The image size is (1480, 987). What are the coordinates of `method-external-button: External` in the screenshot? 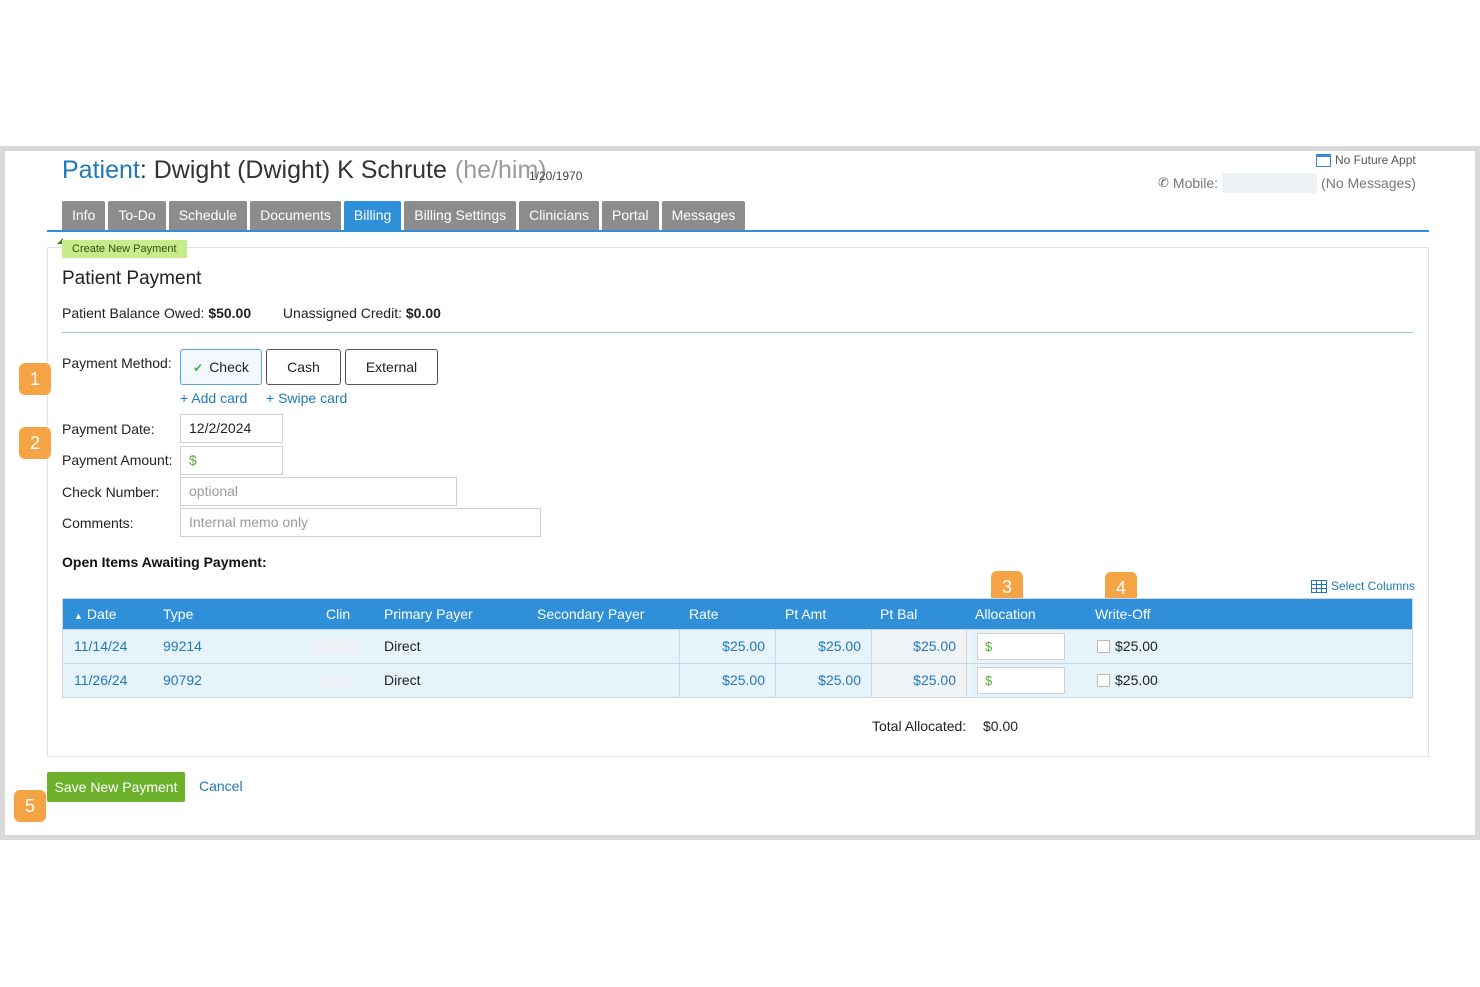 It's located at (391, 367).